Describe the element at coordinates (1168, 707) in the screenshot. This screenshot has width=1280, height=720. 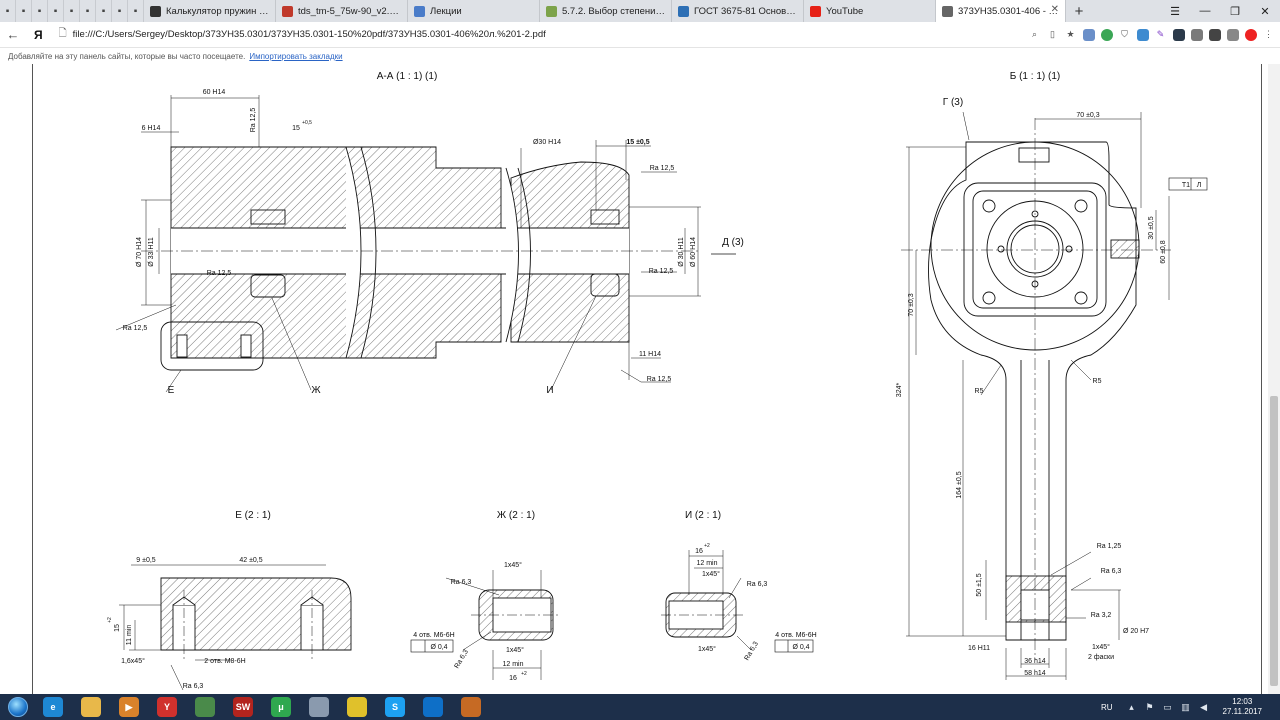
I see `monitor-icon: ▭` at that location.